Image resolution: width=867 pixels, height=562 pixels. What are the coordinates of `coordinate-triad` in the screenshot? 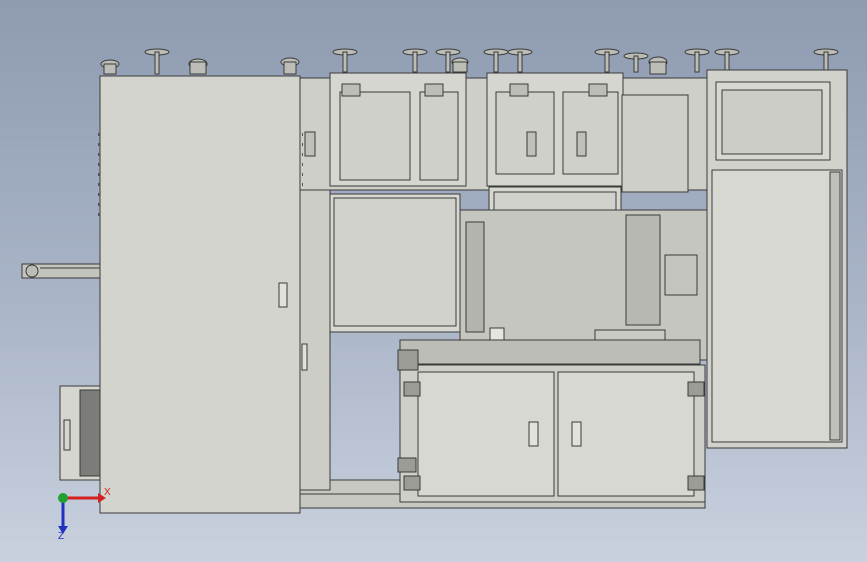 It's located at (82, 513).